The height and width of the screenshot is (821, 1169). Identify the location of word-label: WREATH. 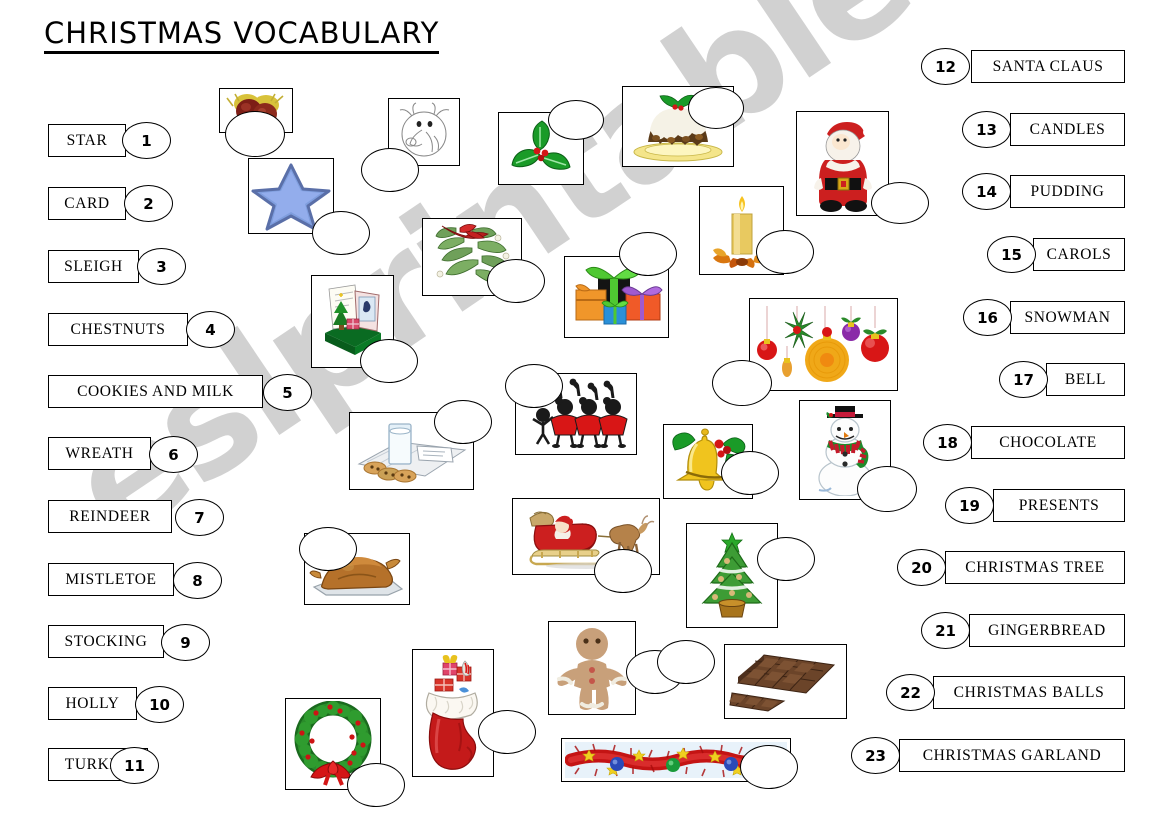
(99, 453).